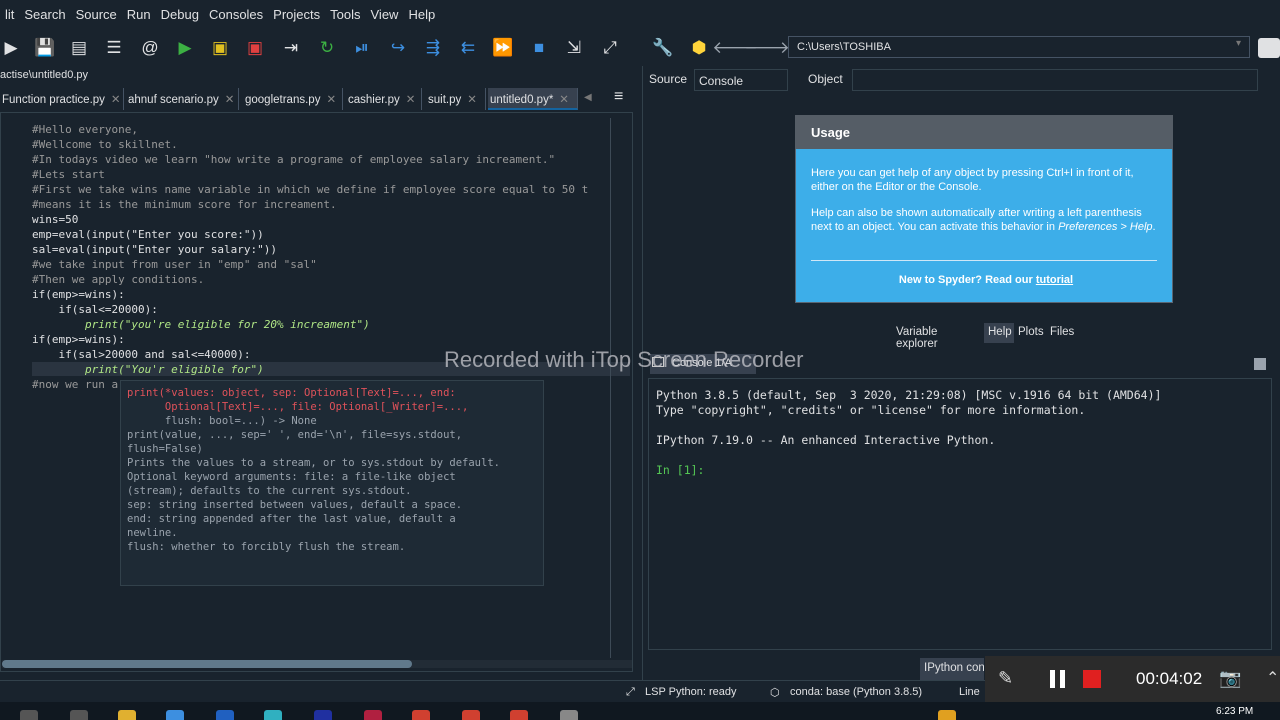 The height and width of the screenshot is (720, 1280). I want to click on tutorial-link: tutorial, so click(1054, 280).